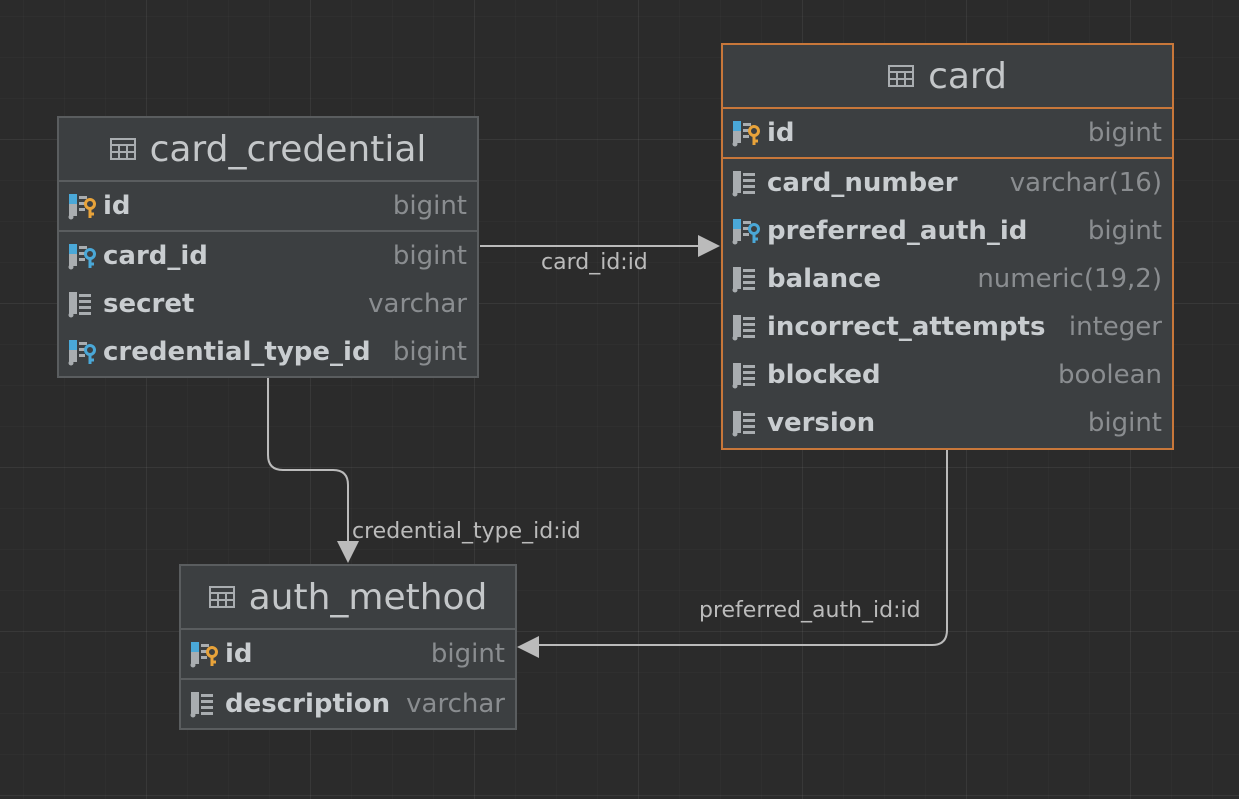 Image resolution: width=1239 pixels, height=799 pixels. I want to click on column-row-incorrect-attempts: incorrect_attempts integer, so click(947, 327).